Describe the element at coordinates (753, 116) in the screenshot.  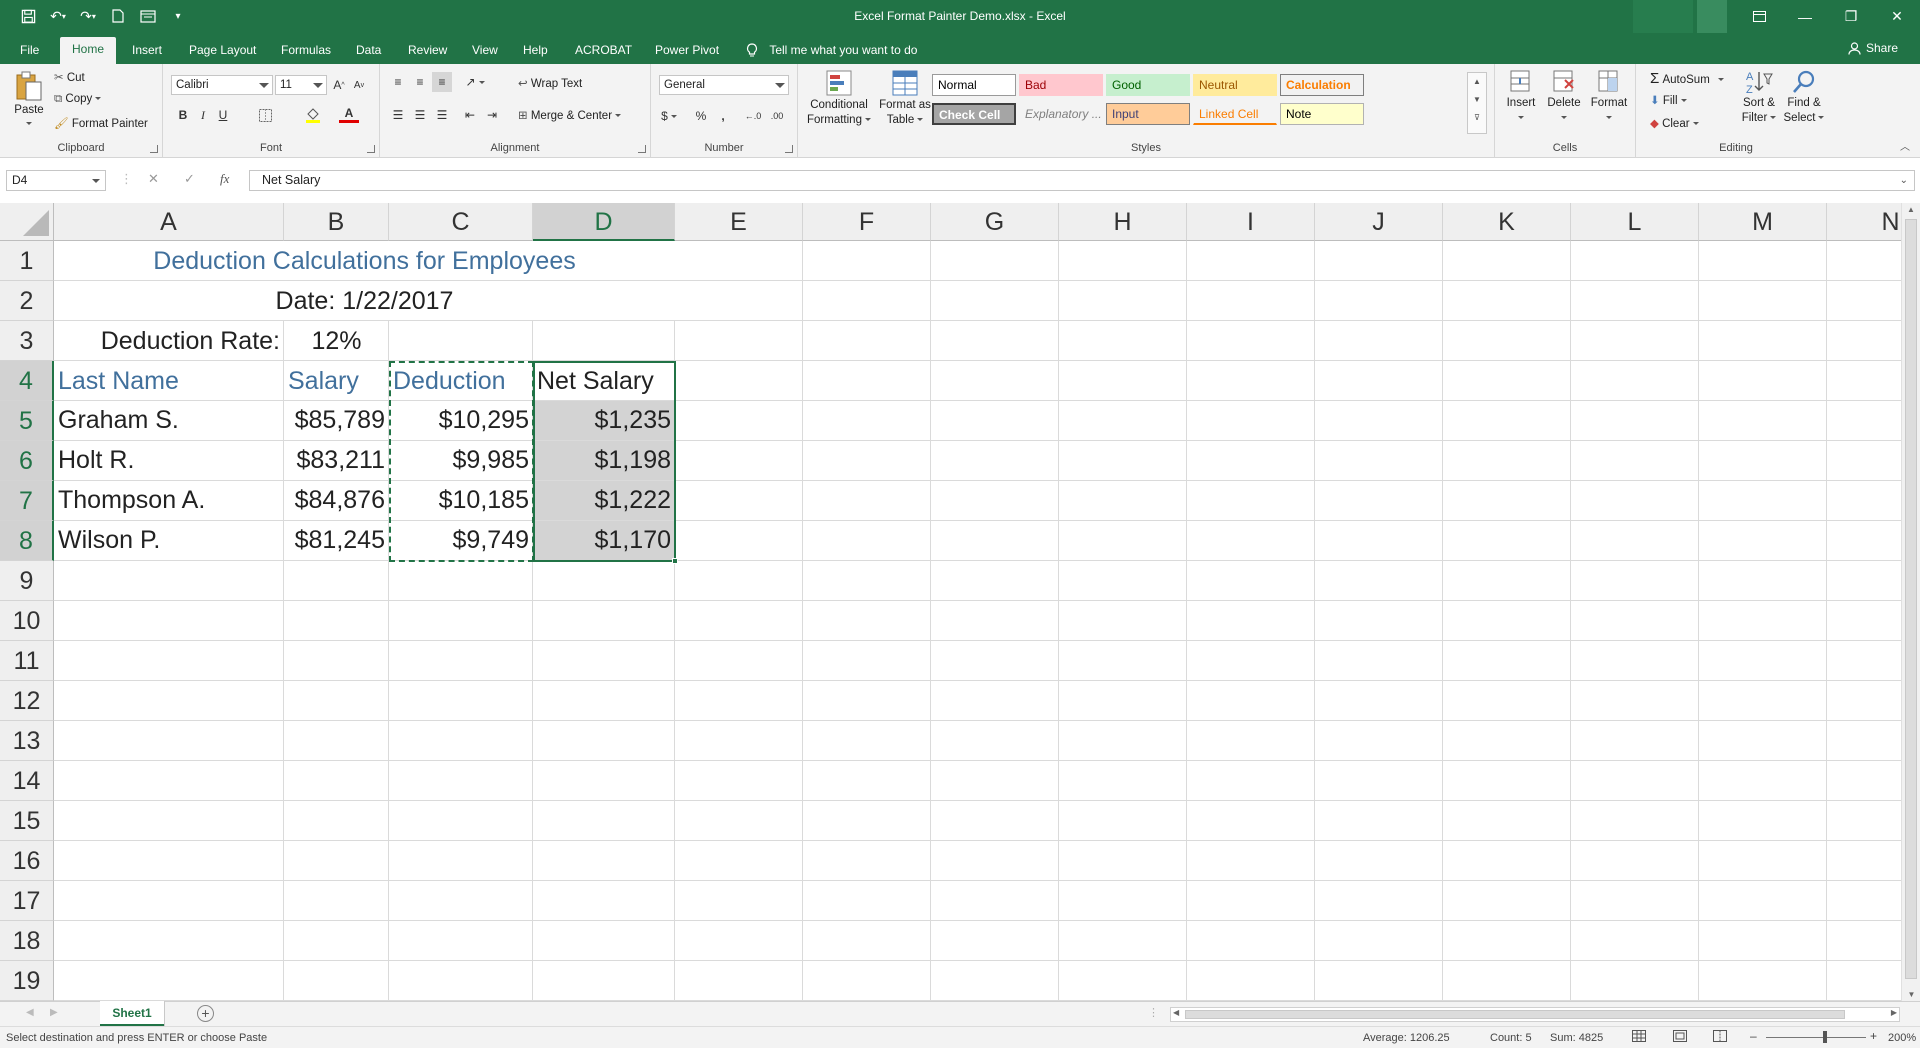
I see `increase-decimal-icon: ←.0` at that location.